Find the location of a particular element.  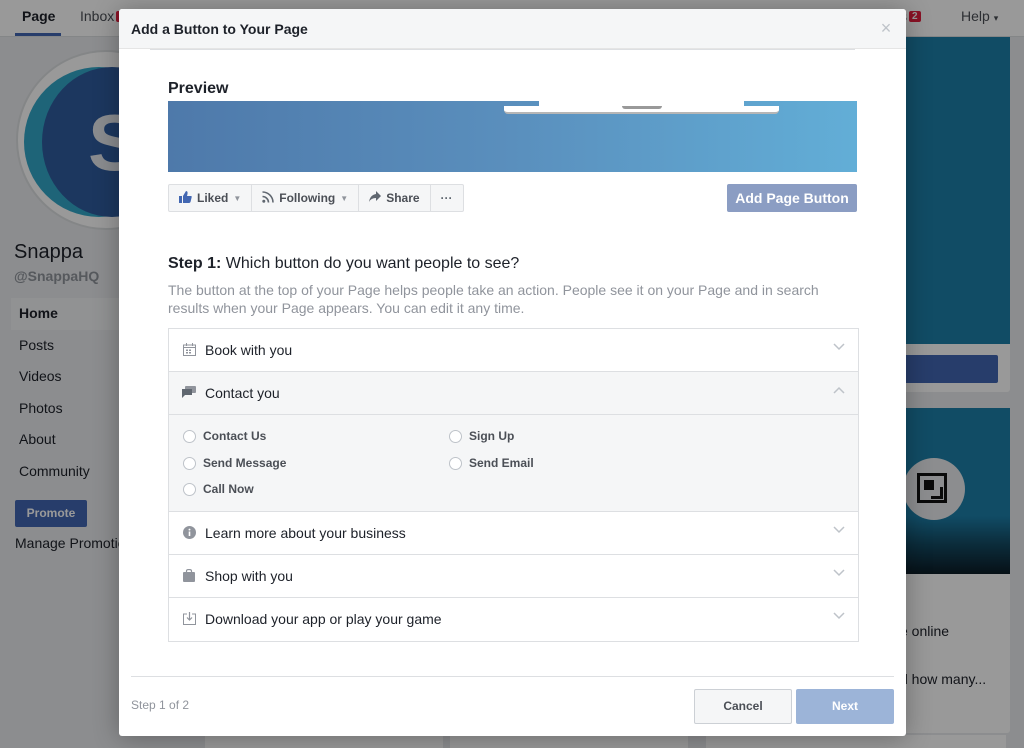

option-send-message: Send Message is located at coordinates (234, 463).